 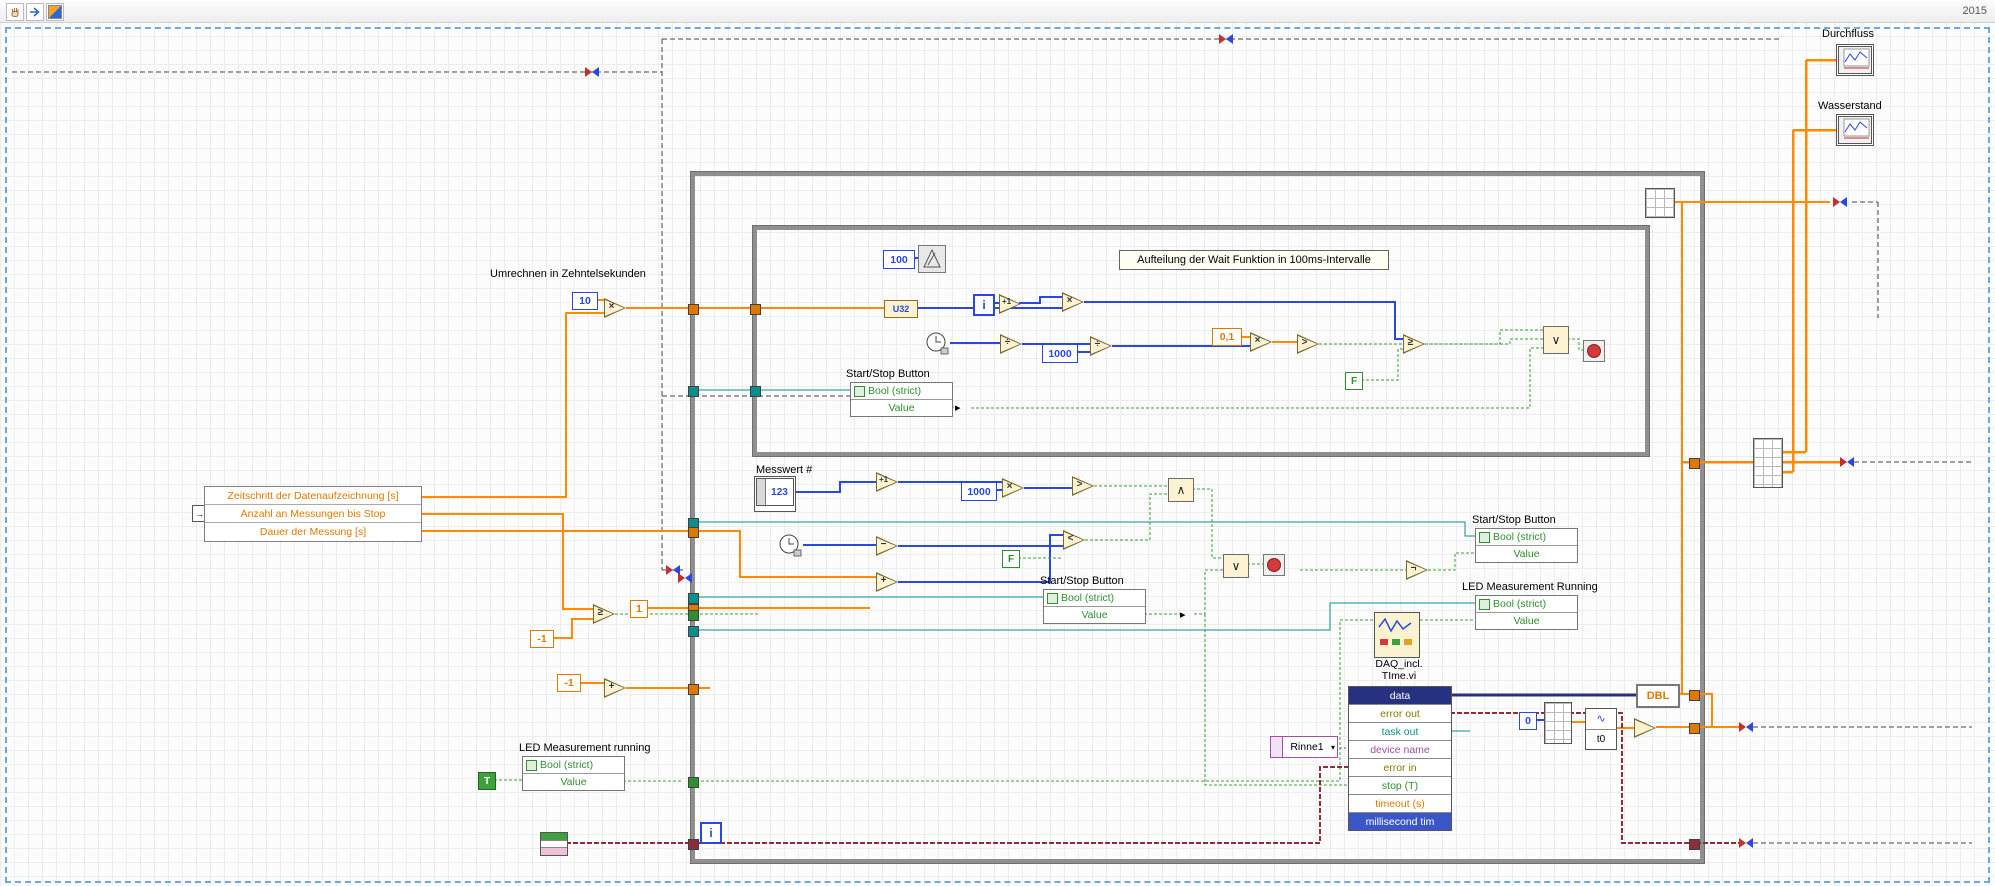 What do you see at coordinates (1601, 729) in the screenshot?
I see `build-waveform-node: ∿ t0` at bounding box center [1601, 729].